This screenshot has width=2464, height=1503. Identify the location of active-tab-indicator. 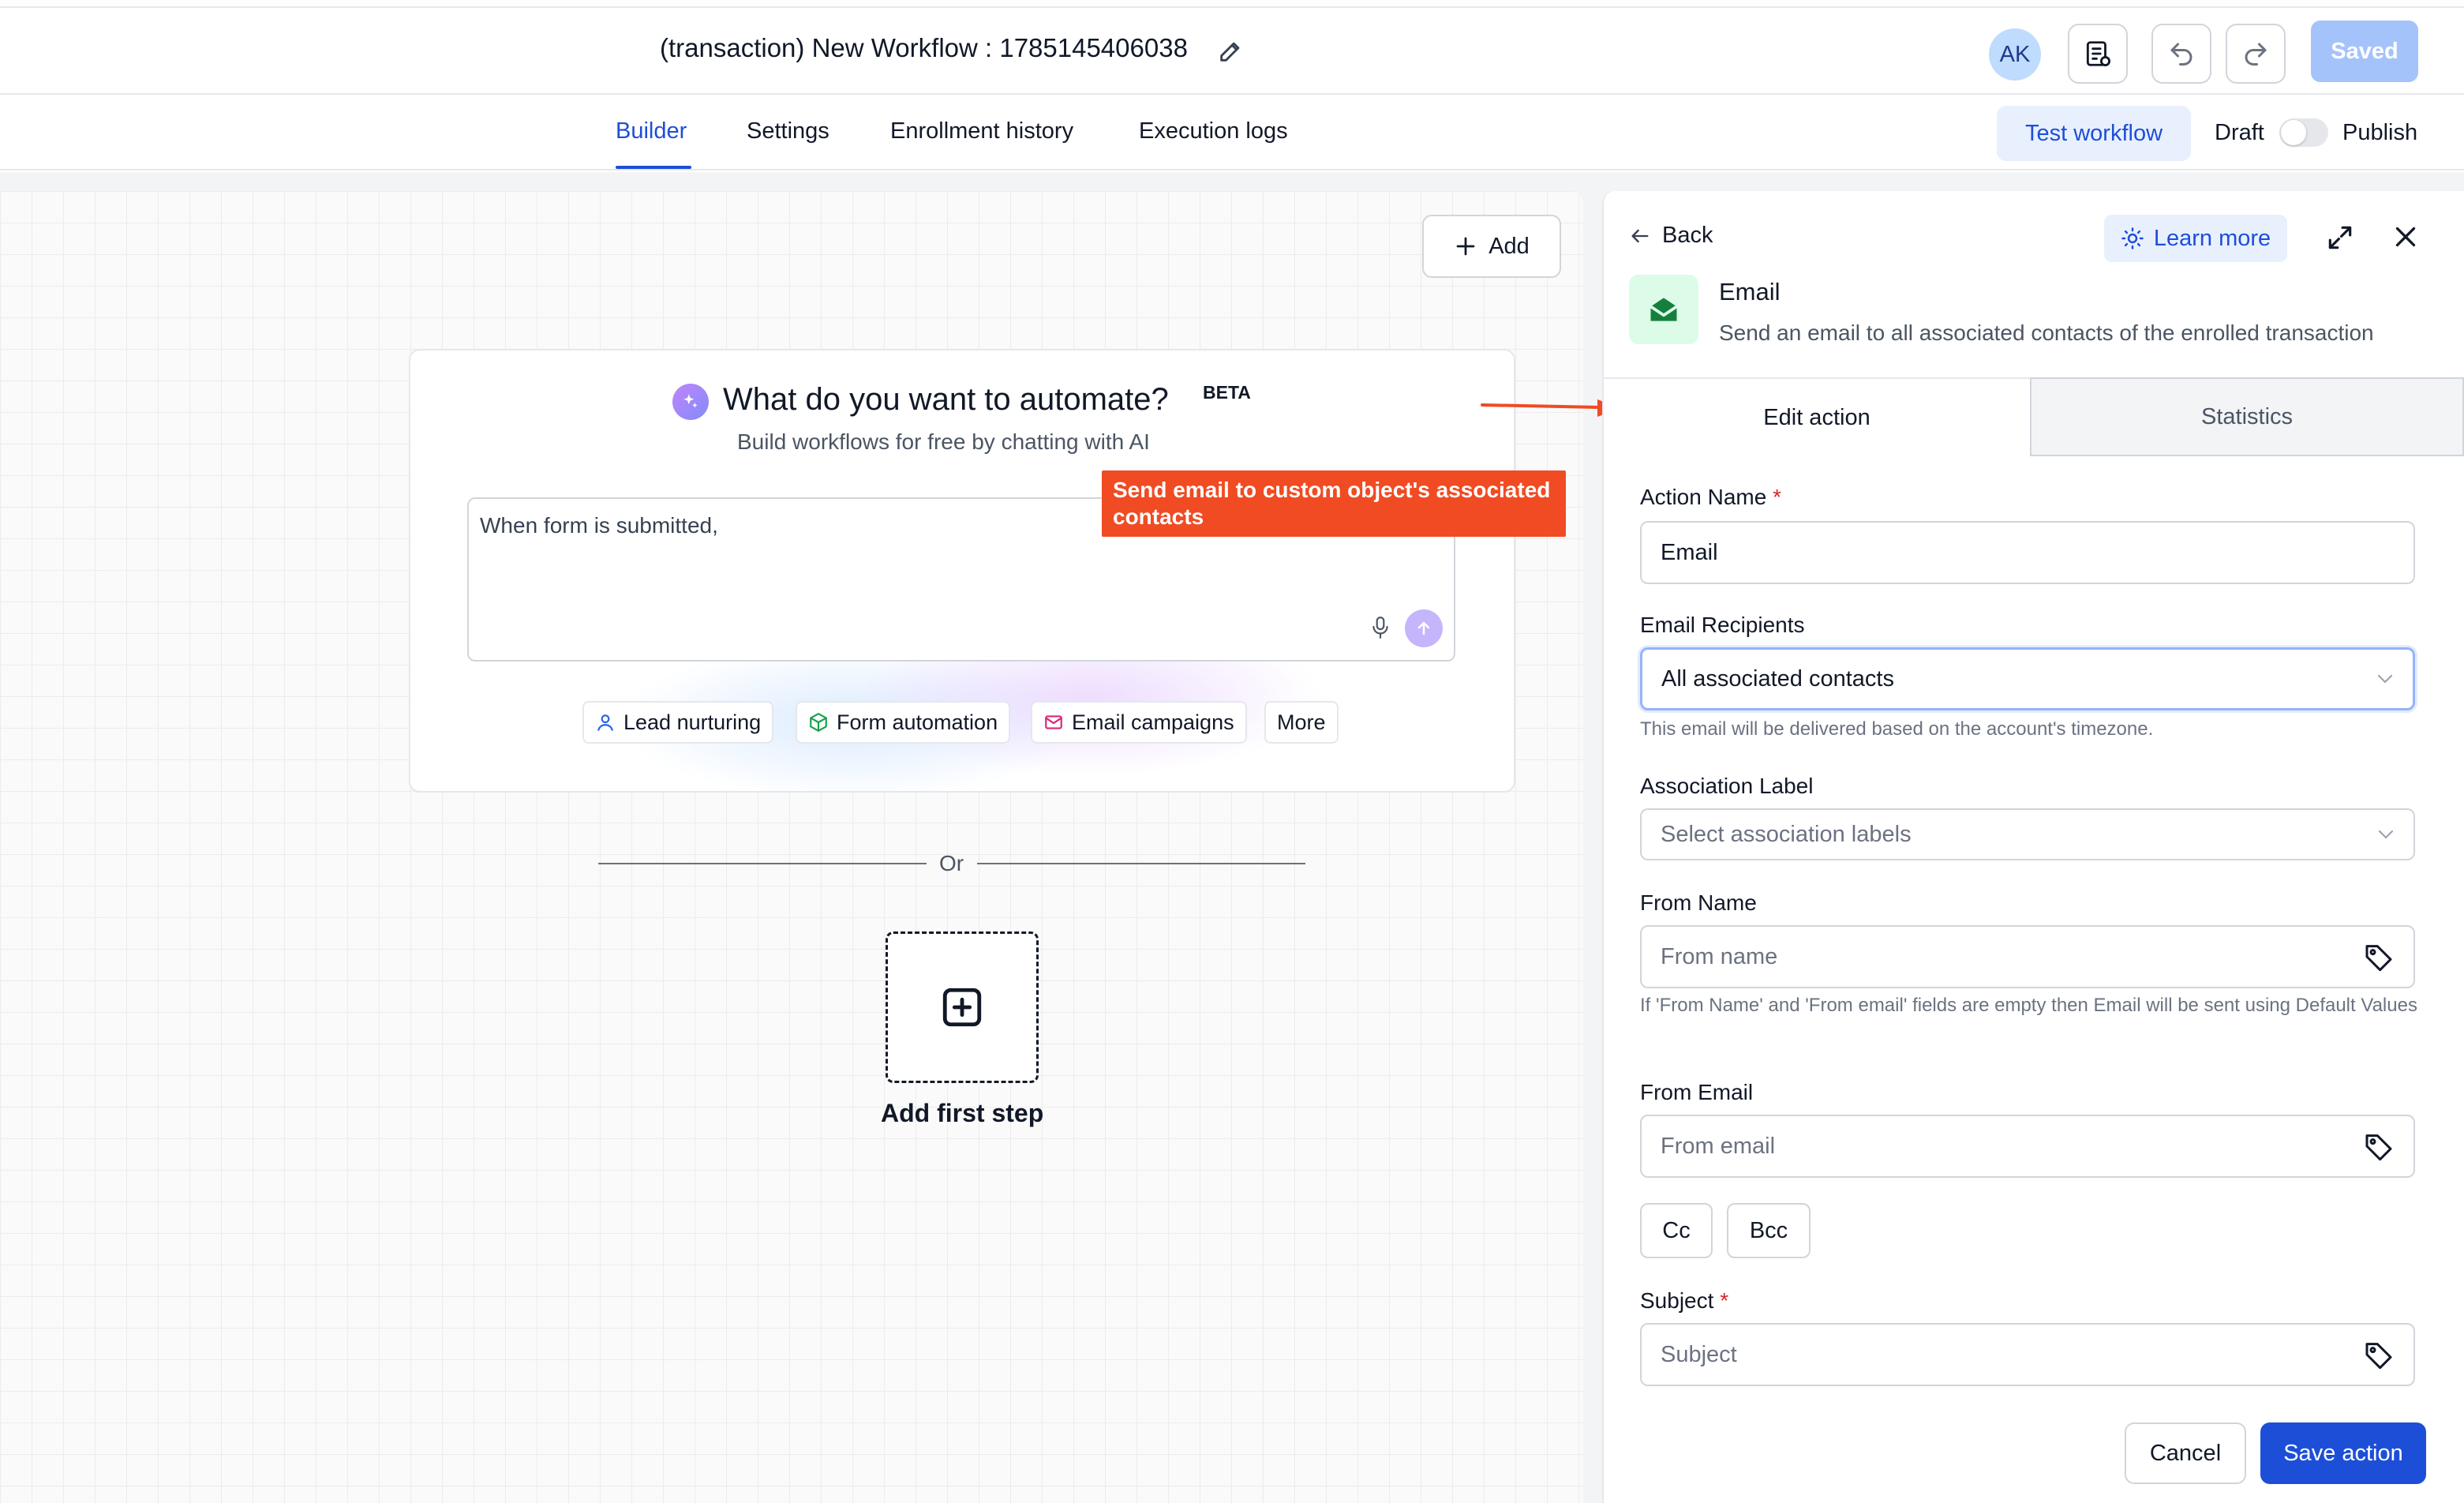
(653, 167).